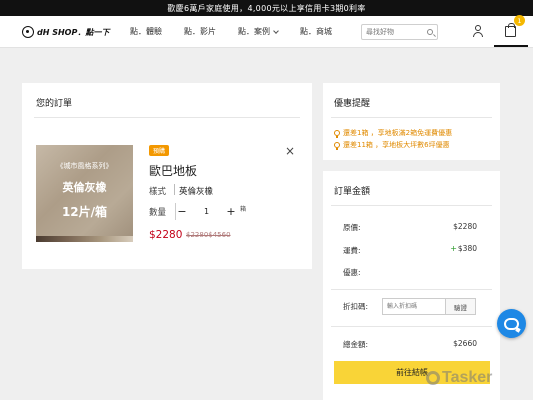  I want to click on logo: dH SHOP．點一下, so click(65, 32).